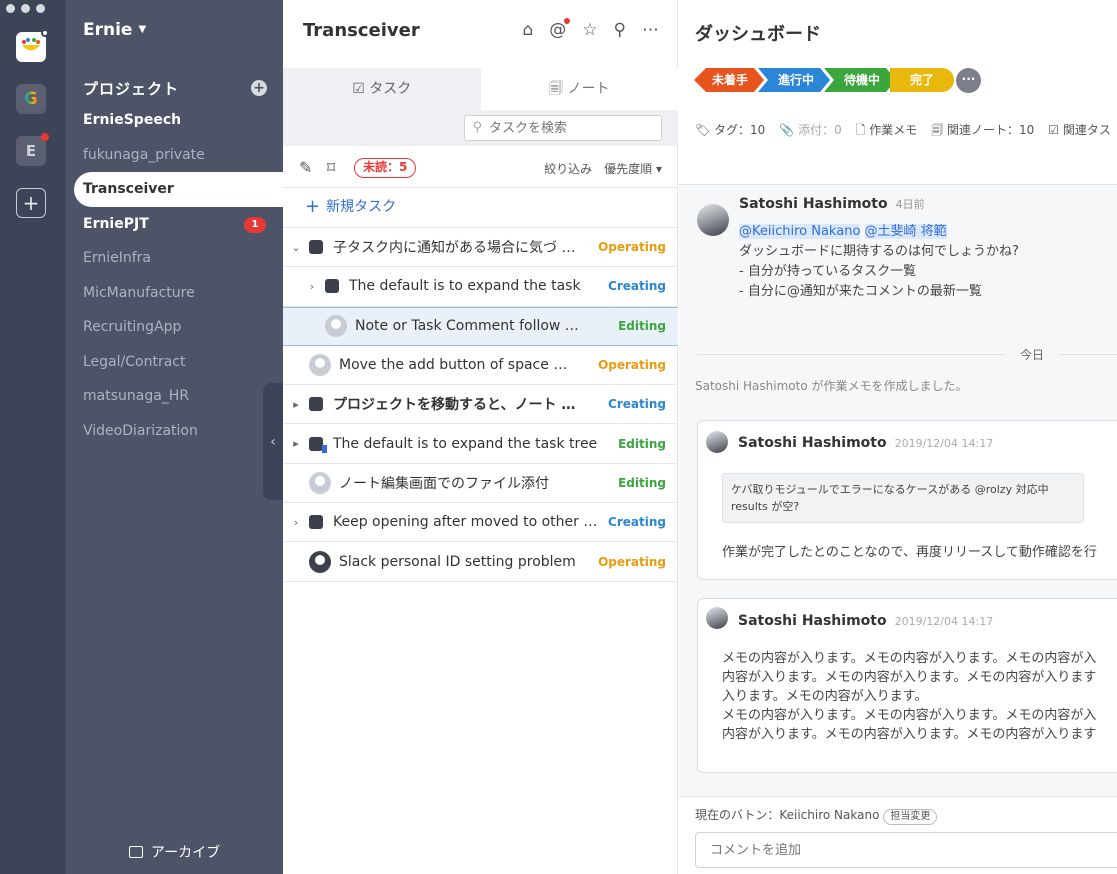 The height and width of the screenshot is (874, 1117). I want to click on workspace-e-icon: E, so click(32, 149).